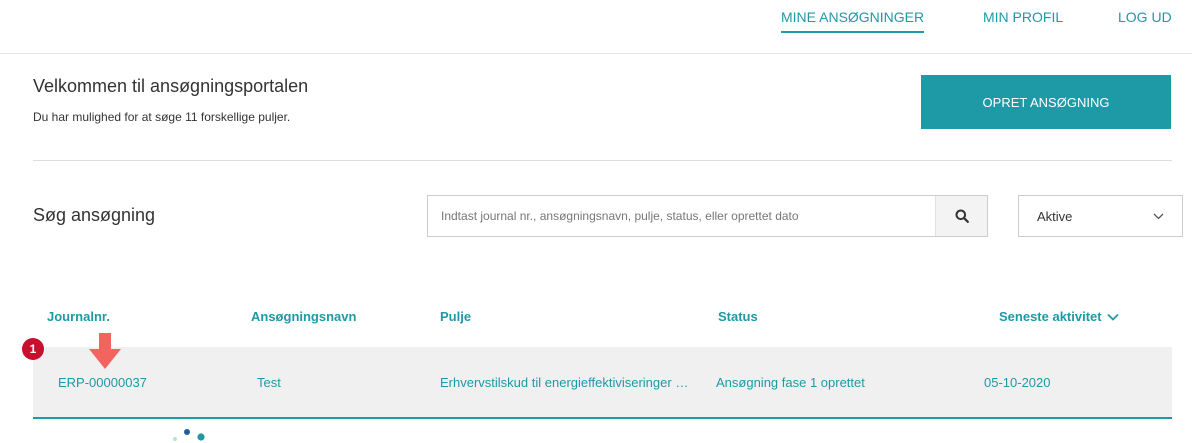 This screenshot has height=443, width=1192. I want to click on sort-chevron-down-icon, so click(1112, 317).